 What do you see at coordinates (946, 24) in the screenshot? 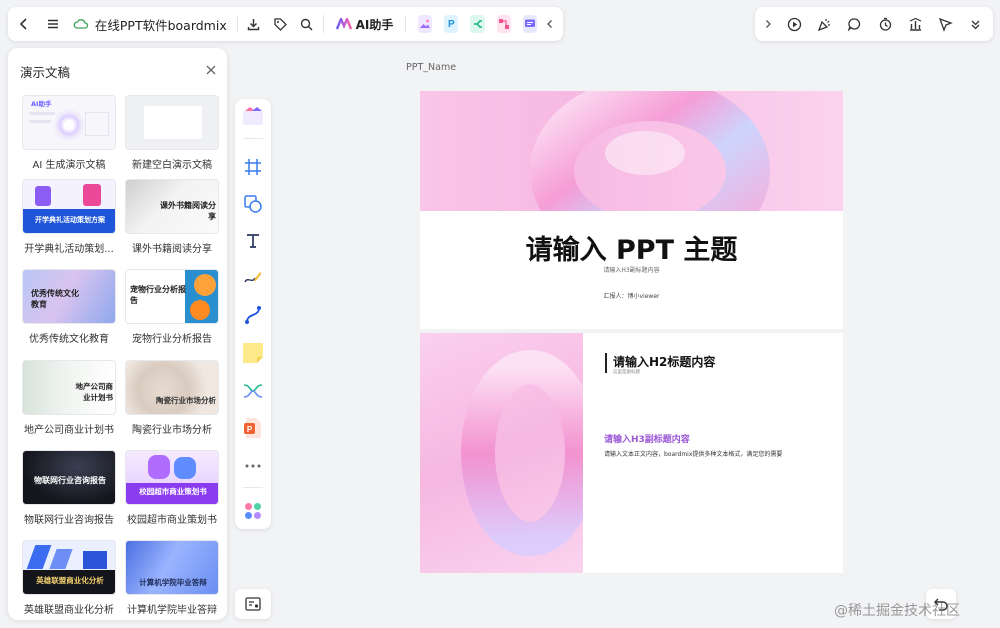
I see `pointer-icon` at bounding box center [946, 24].